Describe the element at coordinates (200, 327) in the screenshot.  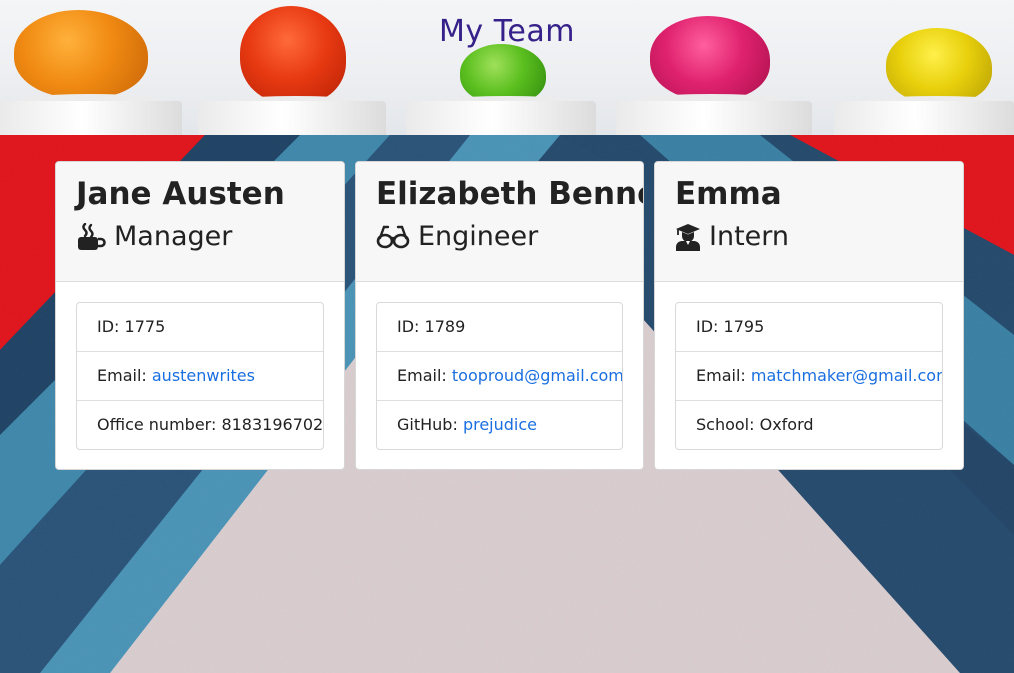
I see `list-item-id: ID: 1775` at that location.